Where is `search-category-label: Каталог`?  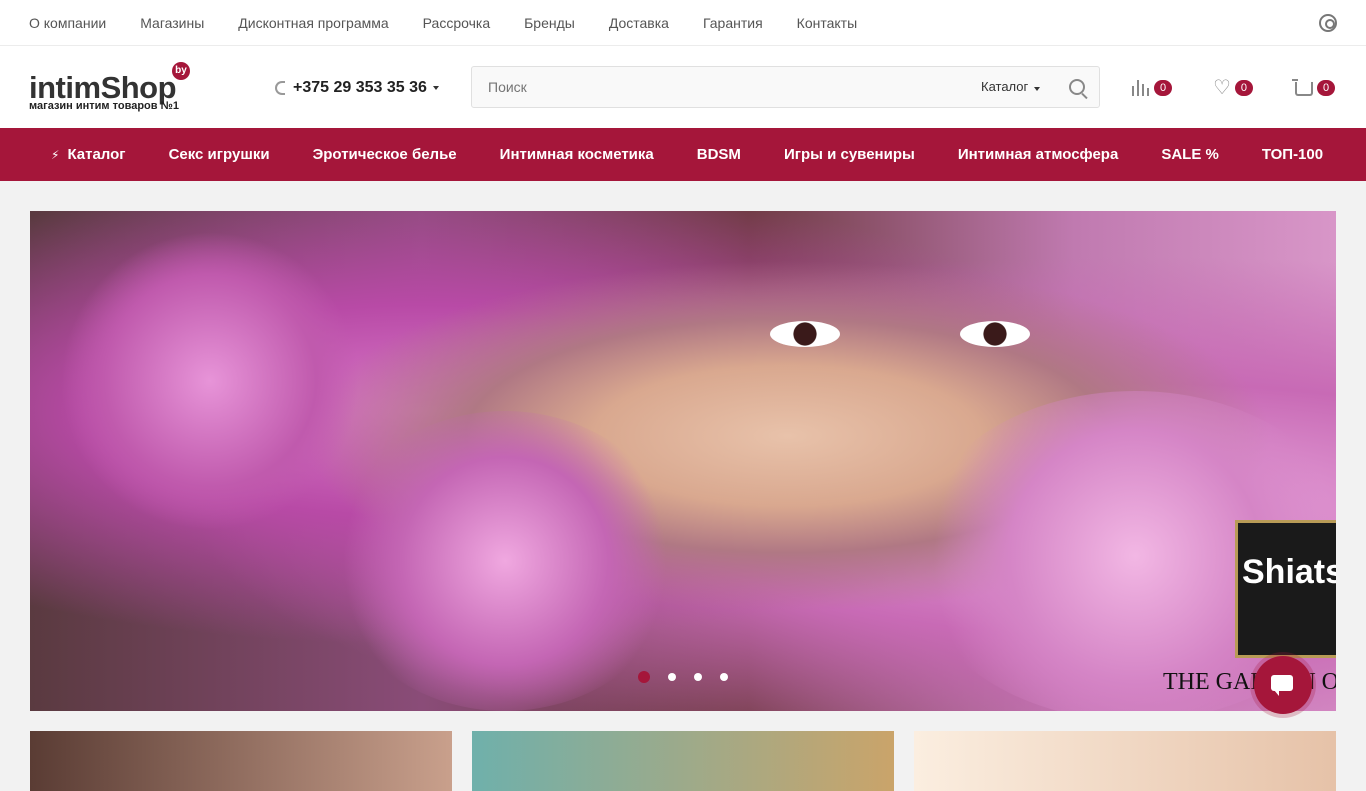
search-category-label: Каталог is located at coordinates (1005, 86).